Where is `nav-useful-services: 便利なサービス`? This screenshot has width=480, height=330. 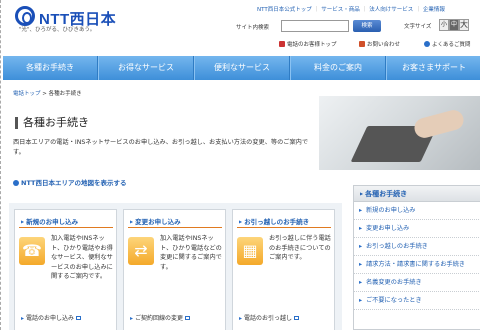 nav-useful-services: 便利なサービス is located at coordinates (242, 68).